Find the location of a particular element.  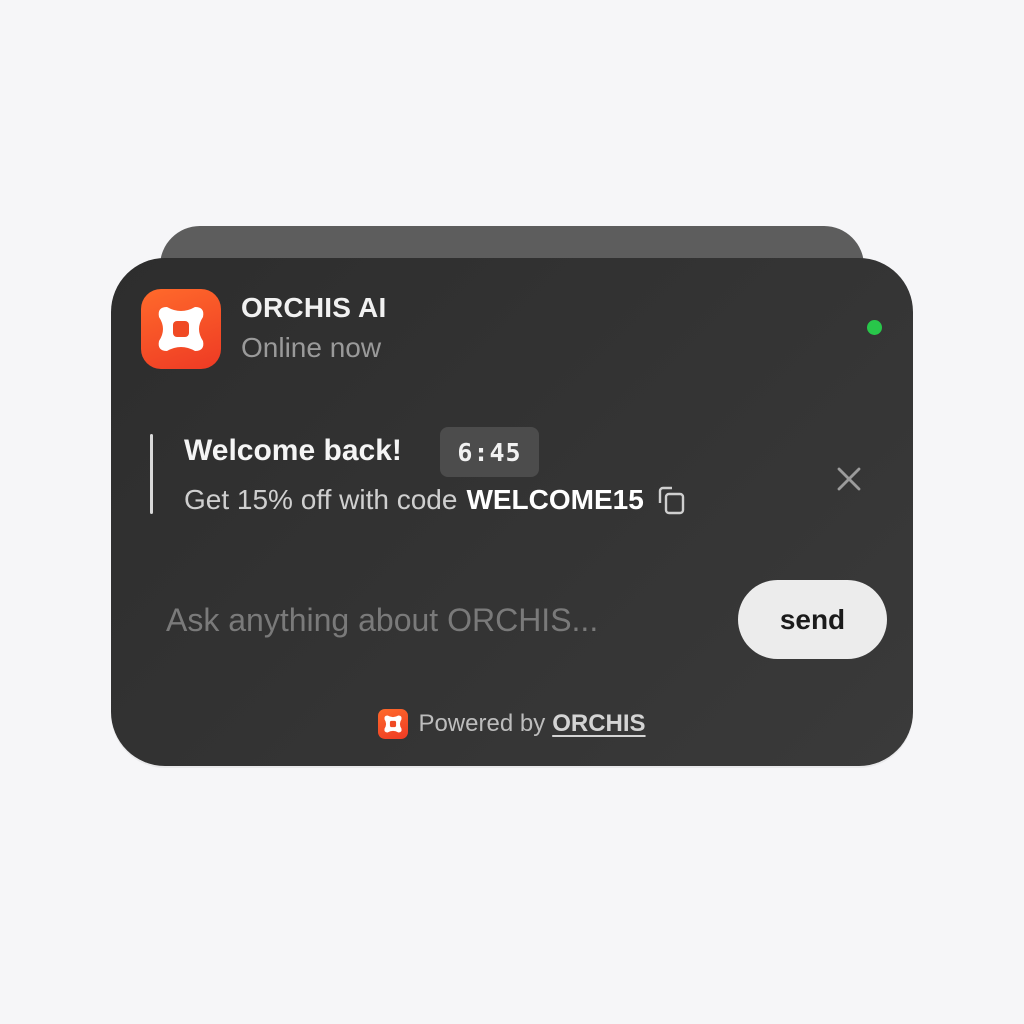

orchis-footer-link: ORCHIS is located at coordinates (598, 724).